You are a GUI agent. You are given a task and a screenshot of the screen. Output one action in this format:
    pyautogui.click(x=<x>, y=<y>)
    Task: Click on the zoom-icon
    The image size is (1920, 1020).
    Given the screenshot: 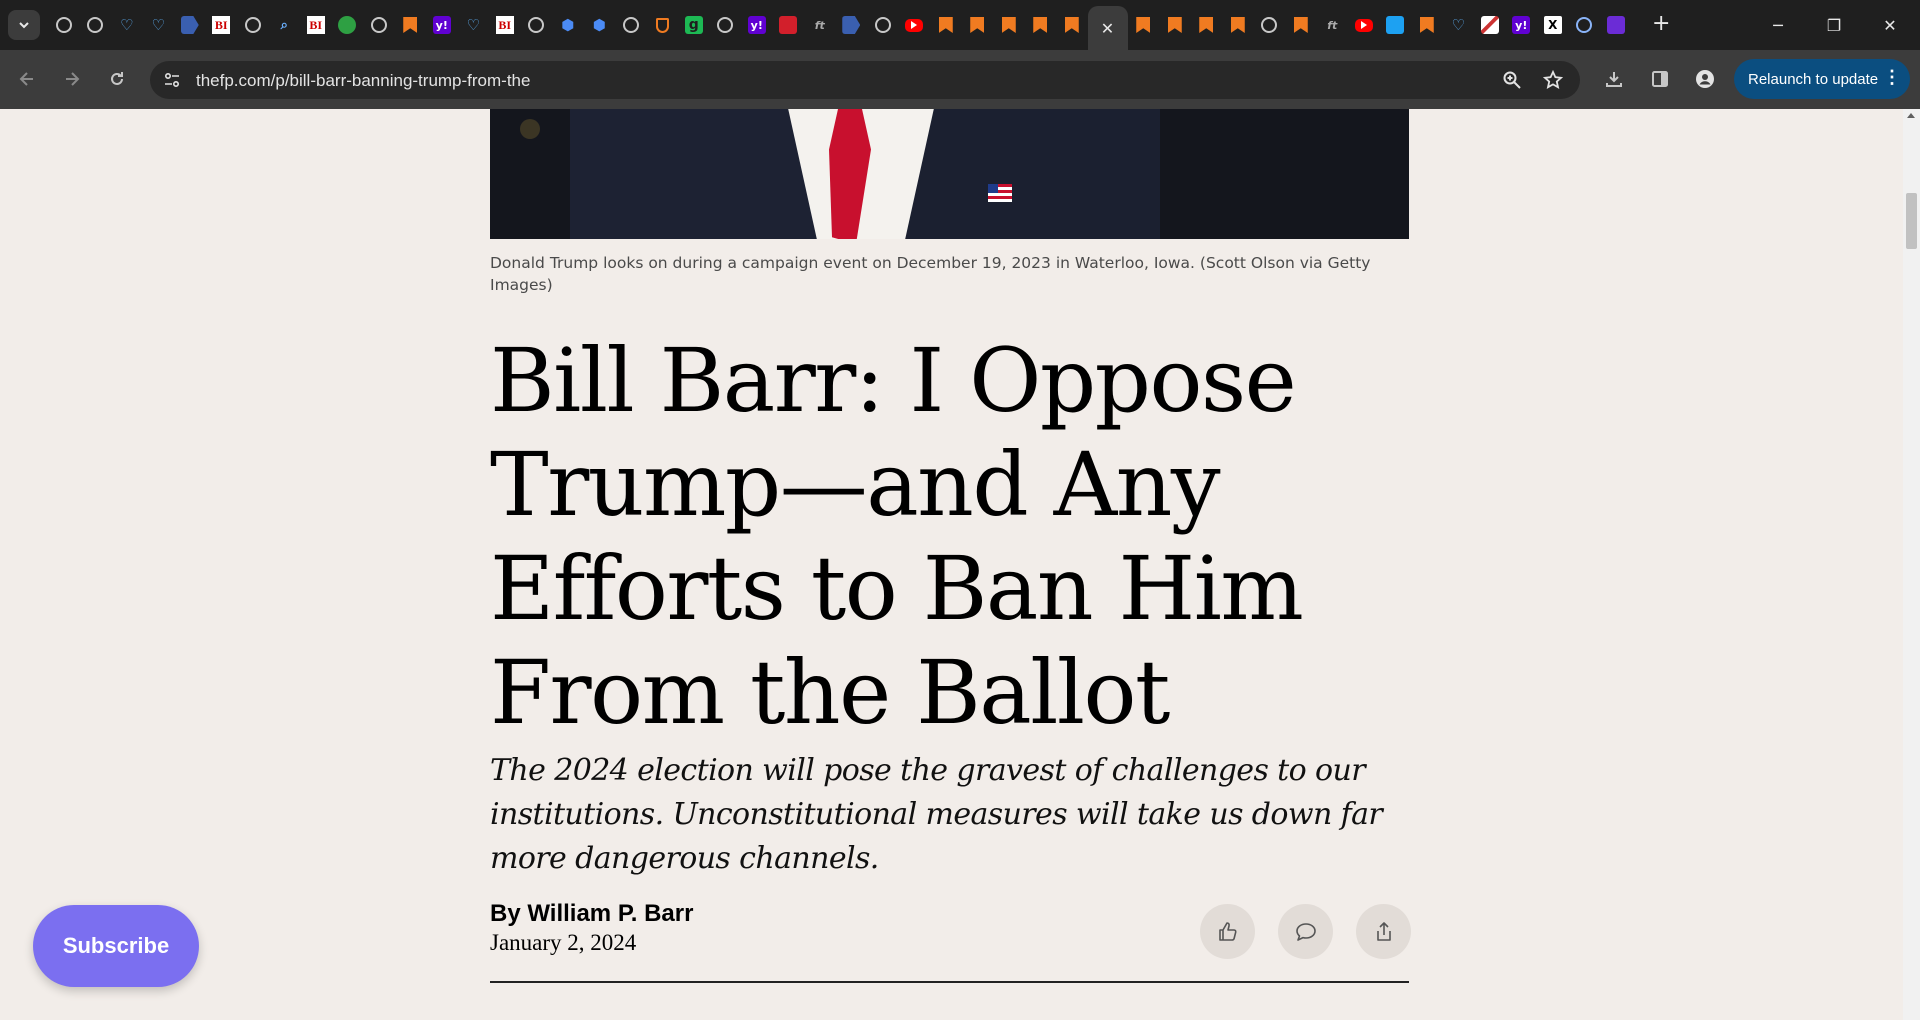 What is the action you would take?
    pyautogui.click(x=1512, y=80)
    